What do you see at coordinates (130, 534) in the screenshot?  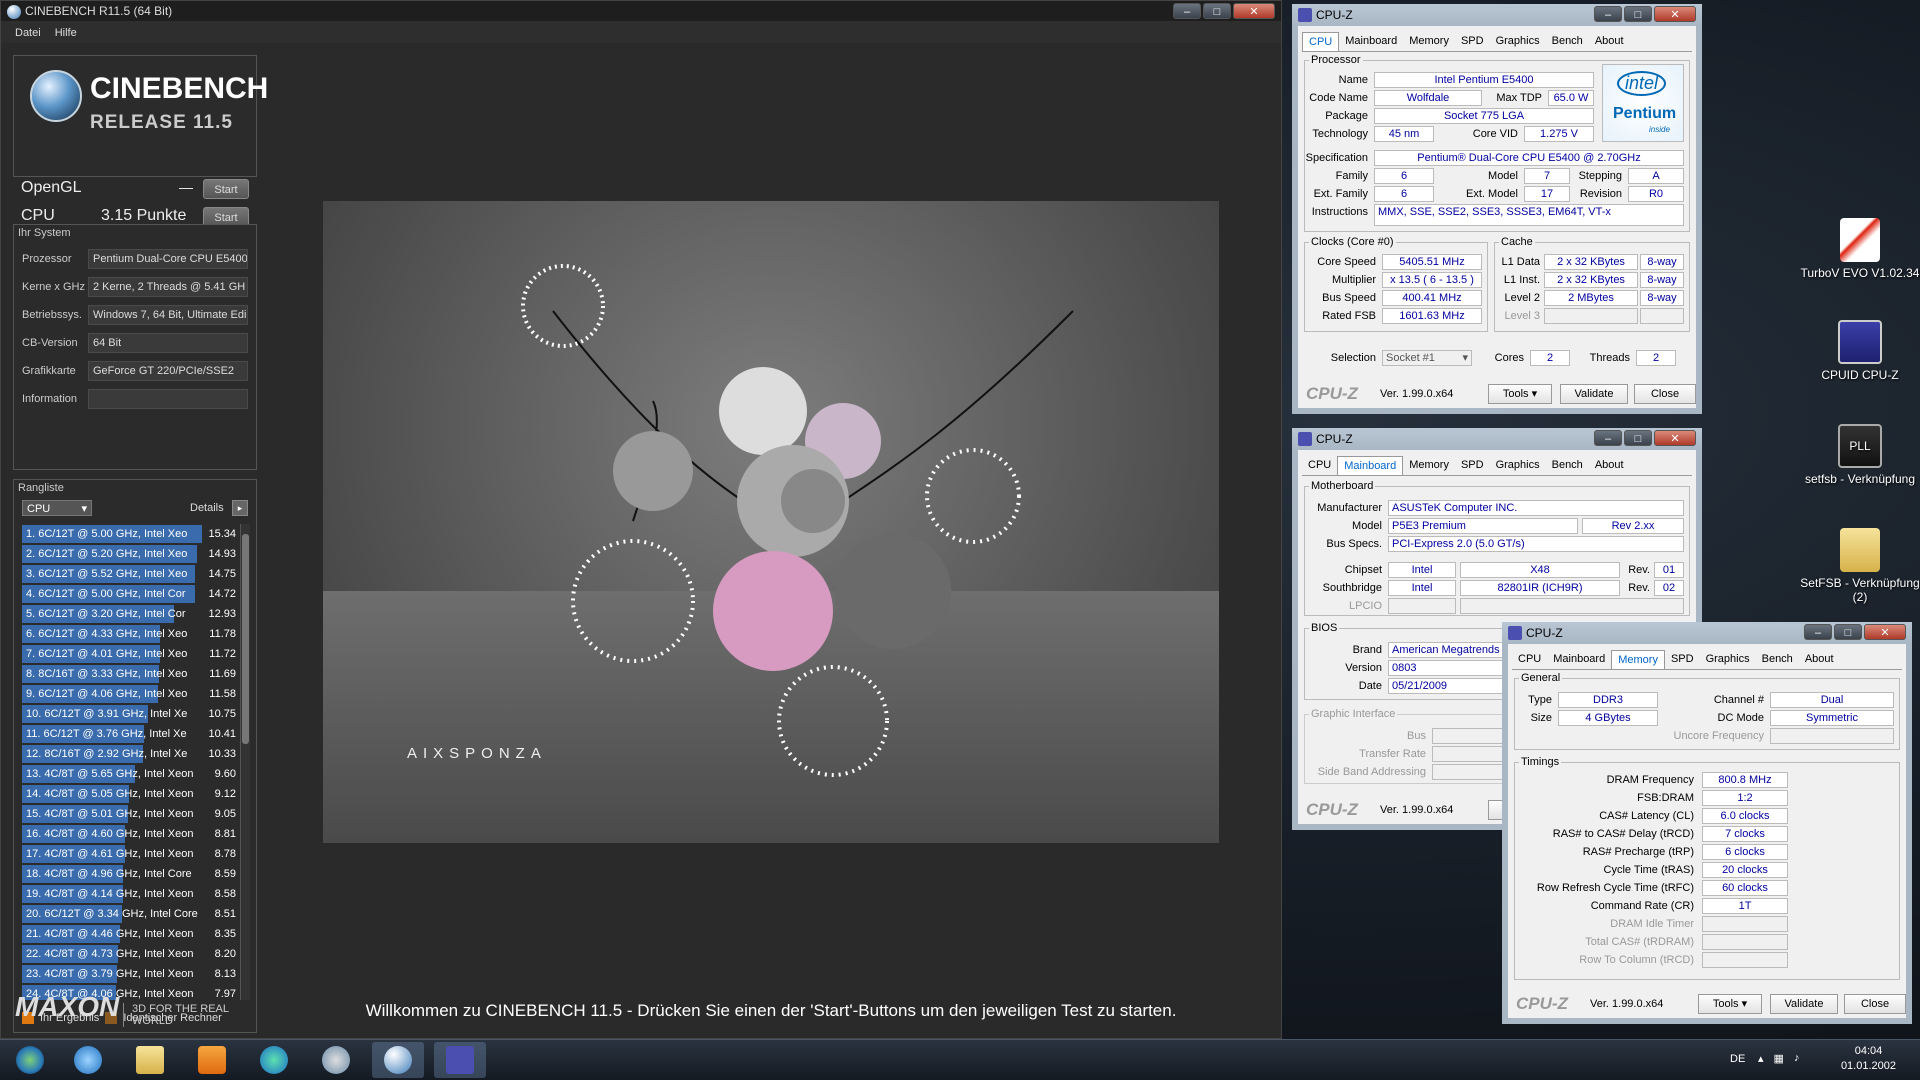 I see `ranking-row: 1. 6C/12T @ 5.00 GHz, Intel Xeo 15.34` at bounding box center [130, 534].